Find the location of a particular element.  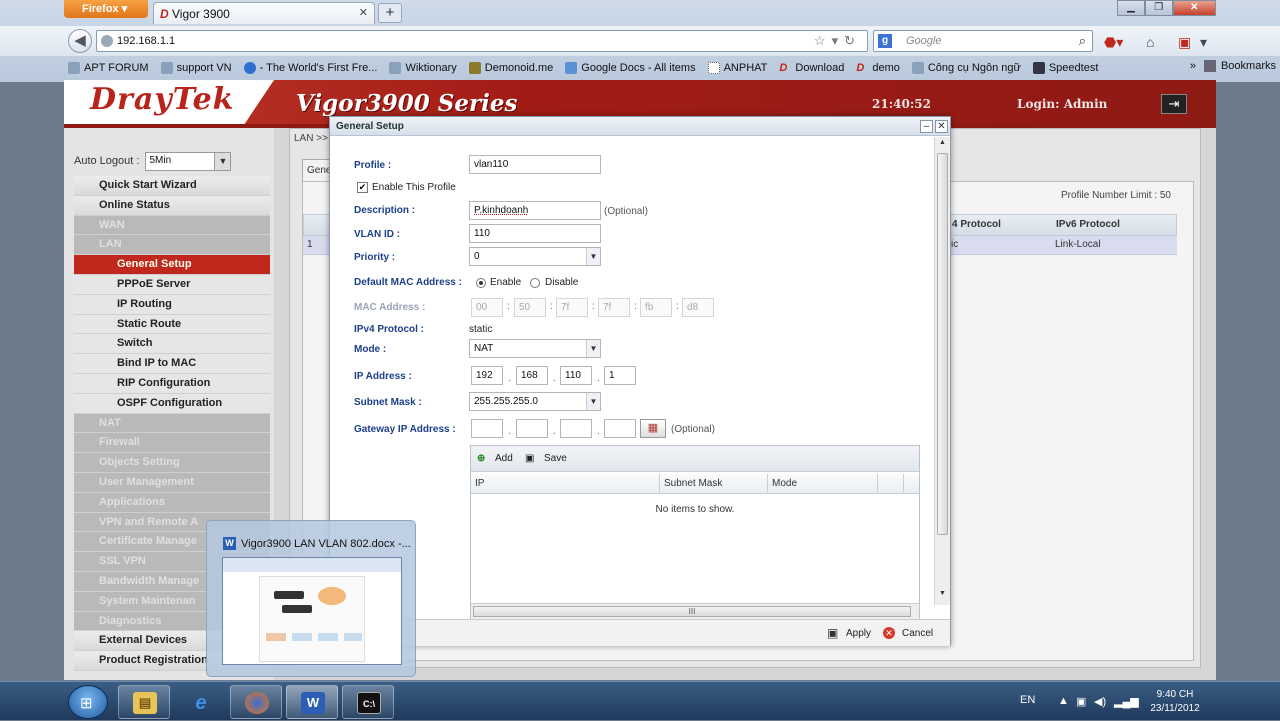

ip-octet-2: 168 is located at coordinates (532, 375).